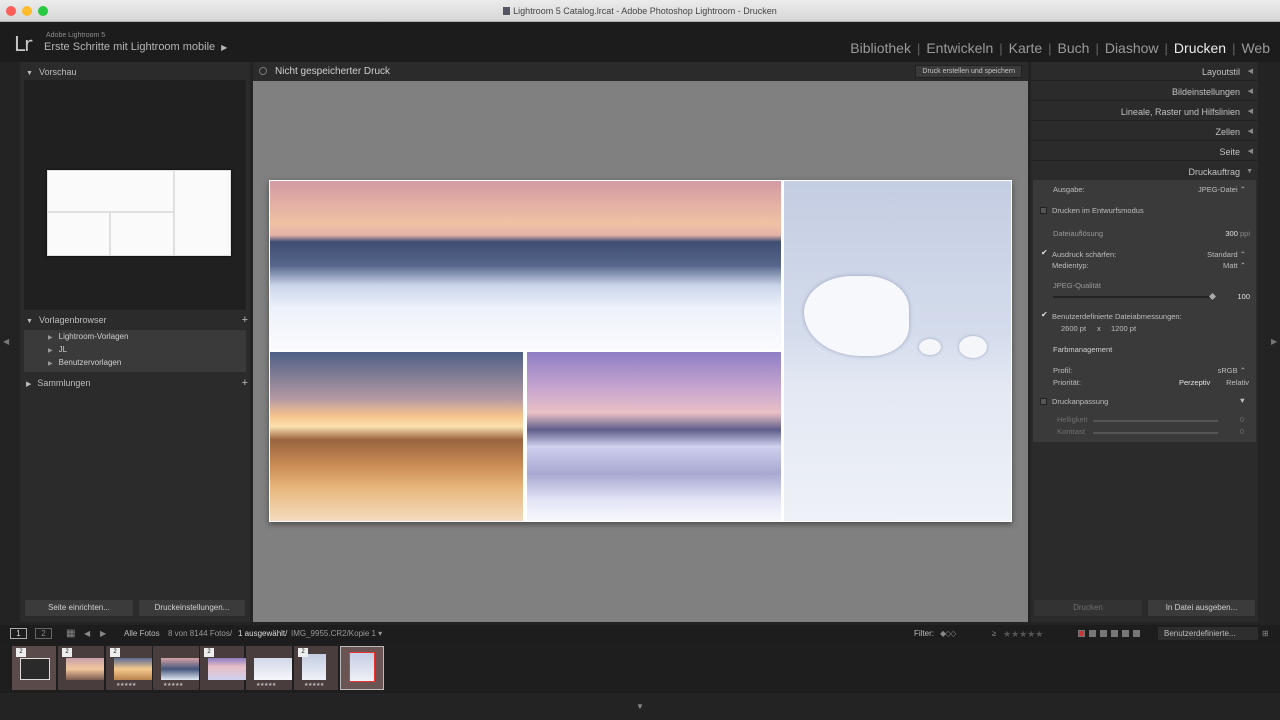 This screenshot has width=1280, height=720. Describe the element at coordinates (142, 634) in the screenshot. I see `source-label: Alle Fotos` at that location.